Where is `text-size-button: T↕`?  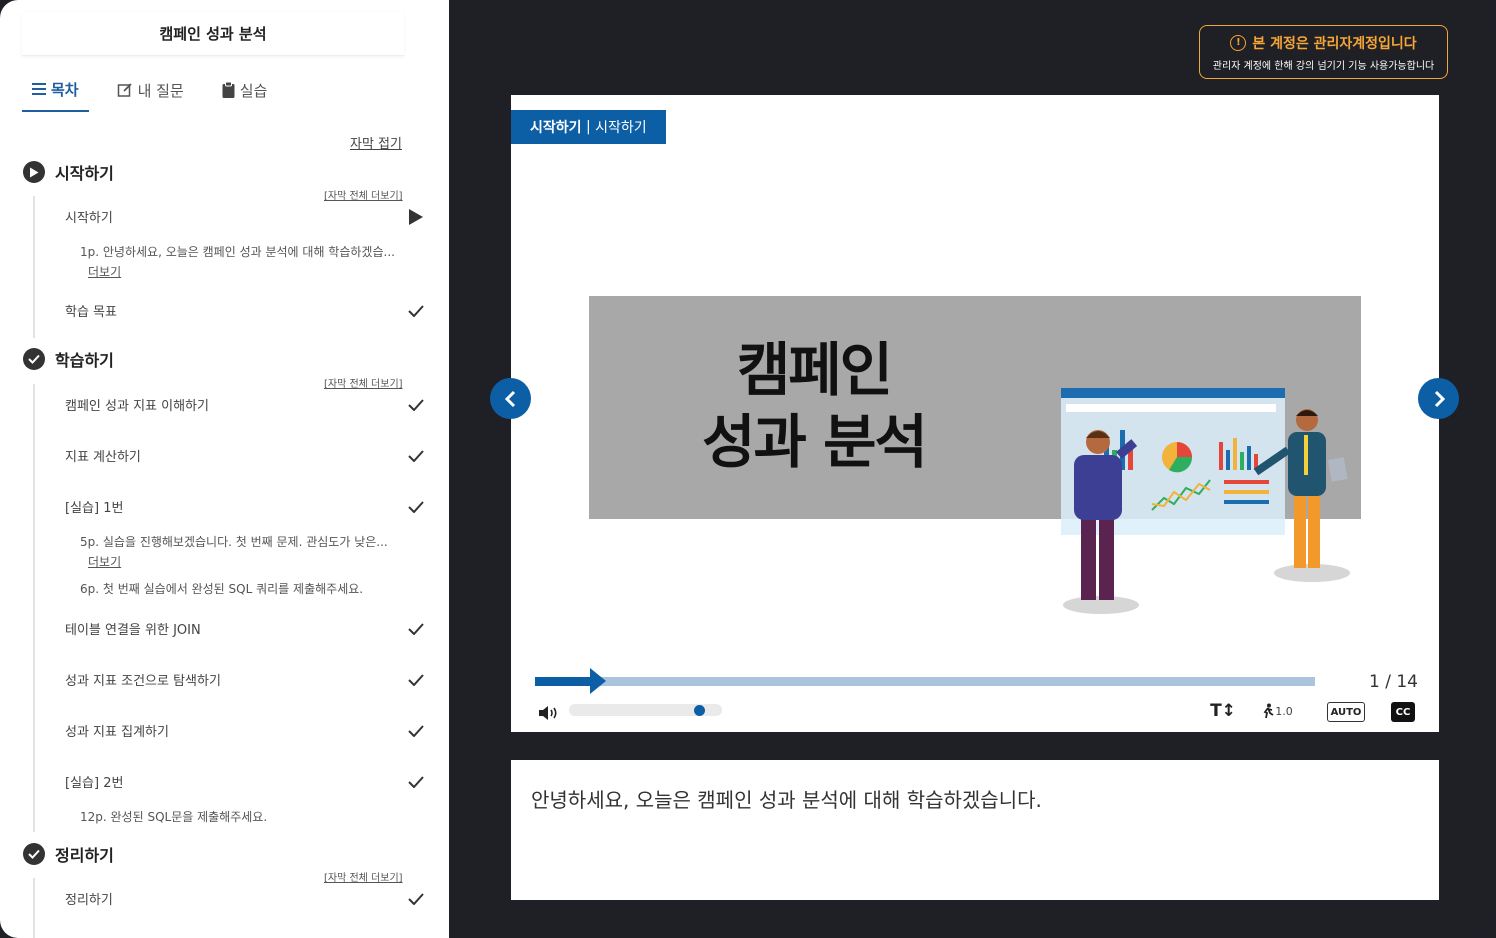
text-size-button: T↕ is located at coordinates (1223, 711).